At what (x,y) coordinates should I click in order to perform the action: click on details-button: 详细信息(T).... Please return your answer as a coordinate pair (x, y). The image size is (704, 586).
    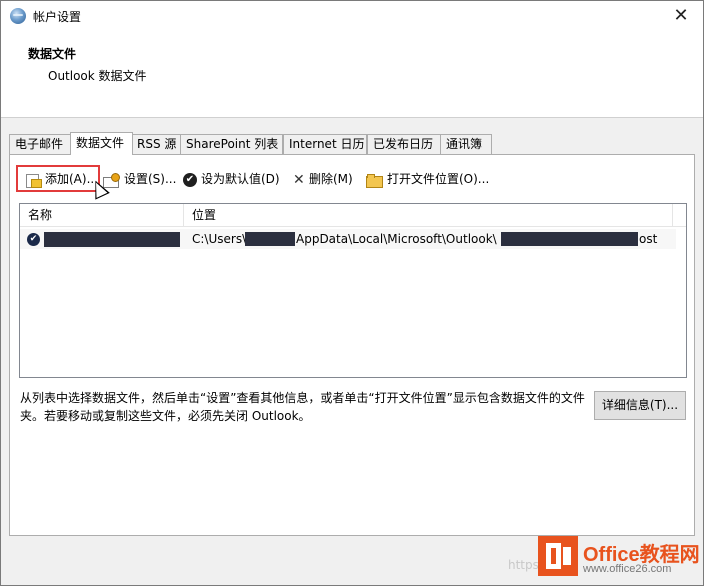
    Looking at the image, I should click on (640, 405).